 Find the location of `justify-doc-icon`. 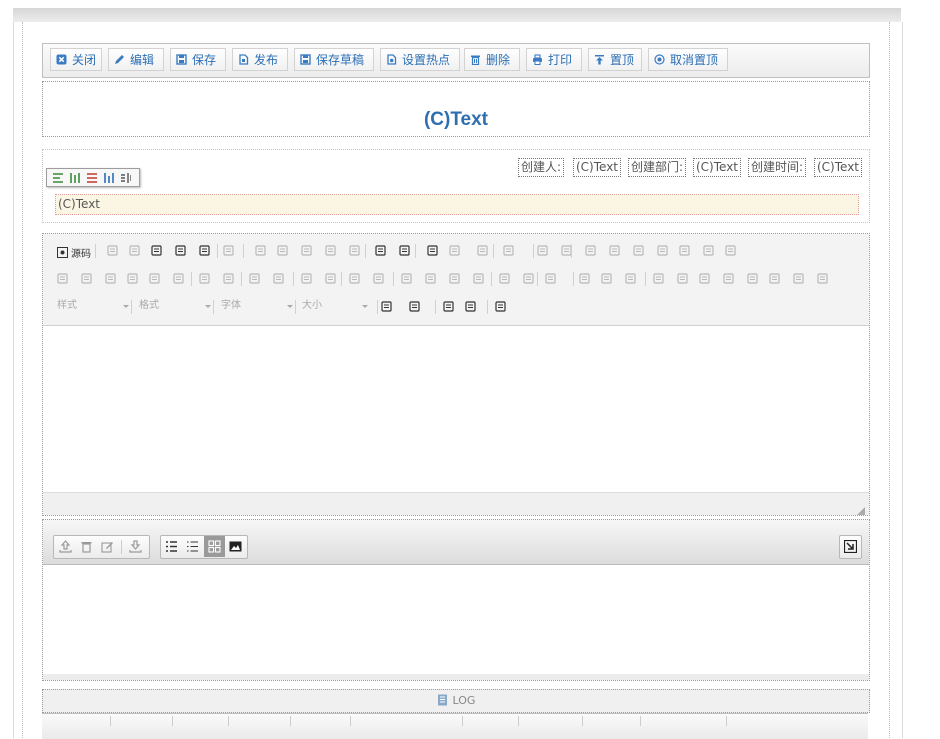

justify-doc-icon is located at coordinates (478, 278).